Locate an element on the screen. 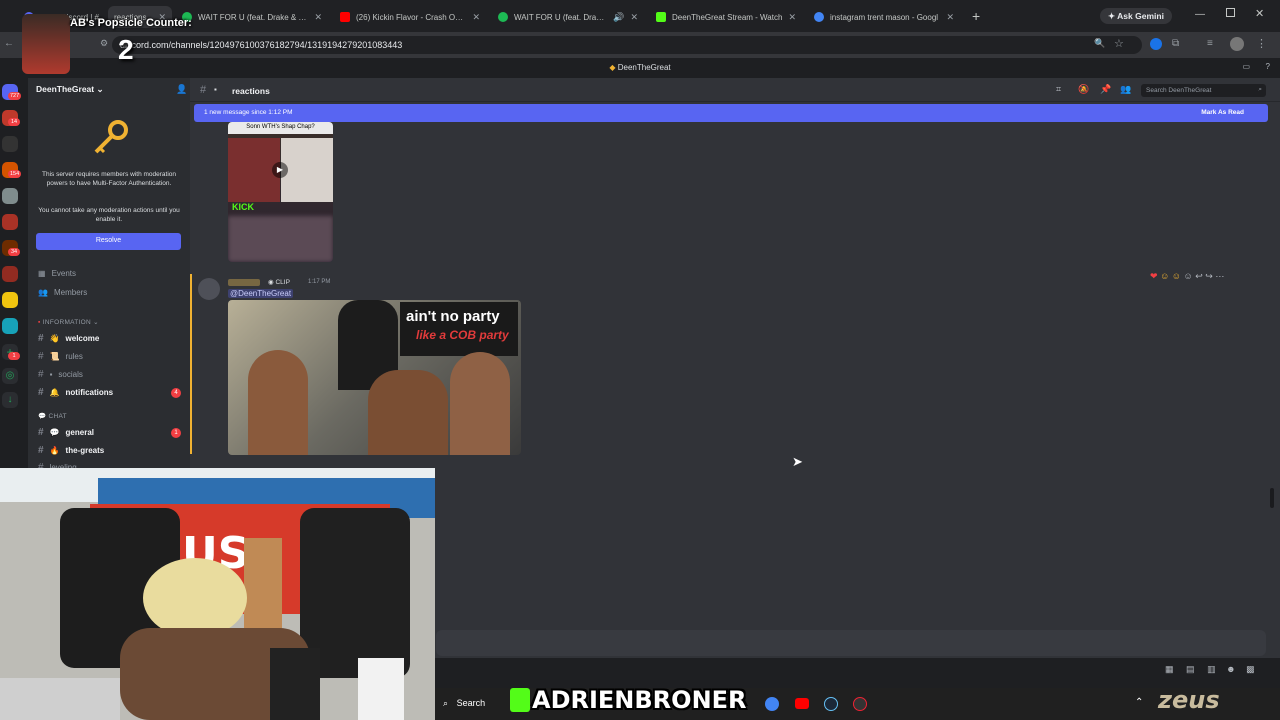 Image resolution: width=1280 pixels, height=720 pixels. kebab-menu-icon: ⋮ is located at coordinates (1261, 43).